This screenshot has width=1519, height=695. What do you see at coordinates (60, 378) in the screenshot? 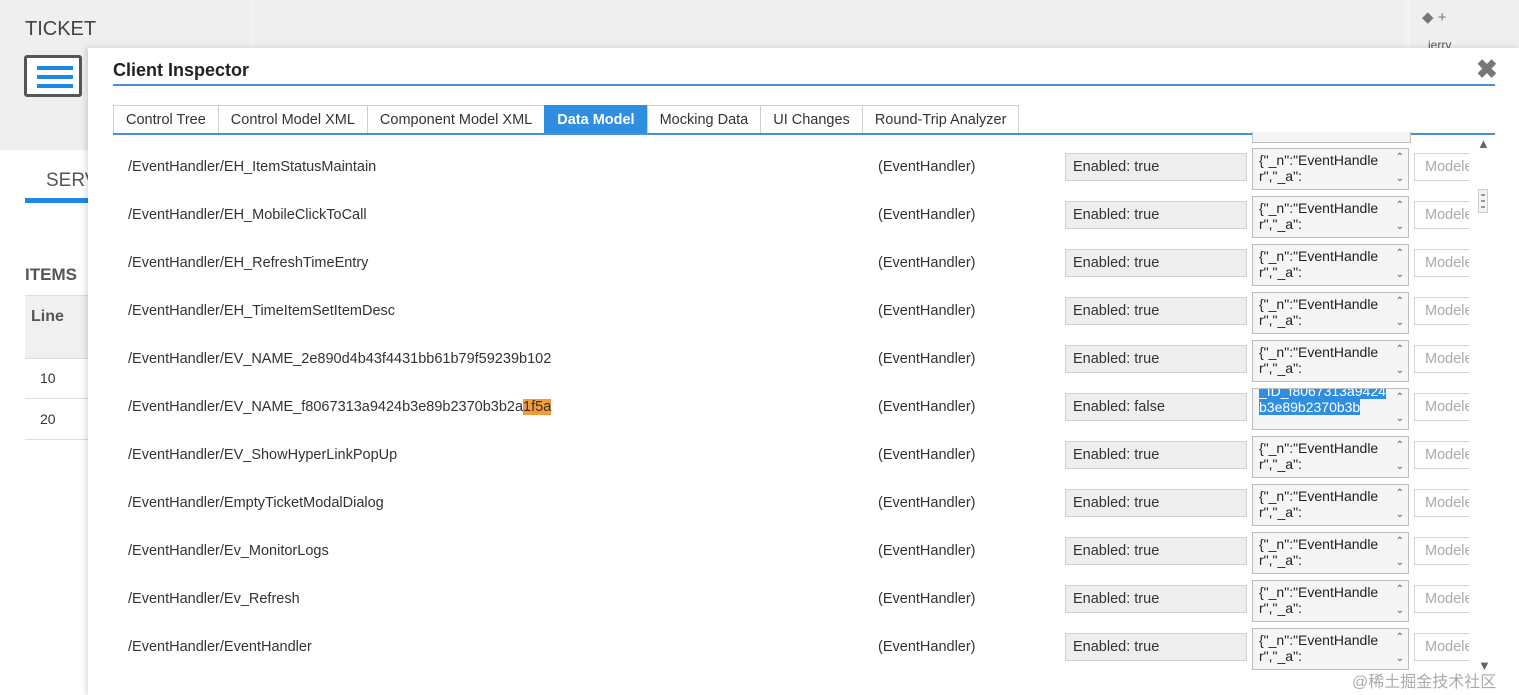
I see `table-row: 10` at bounding box center [60, 378].